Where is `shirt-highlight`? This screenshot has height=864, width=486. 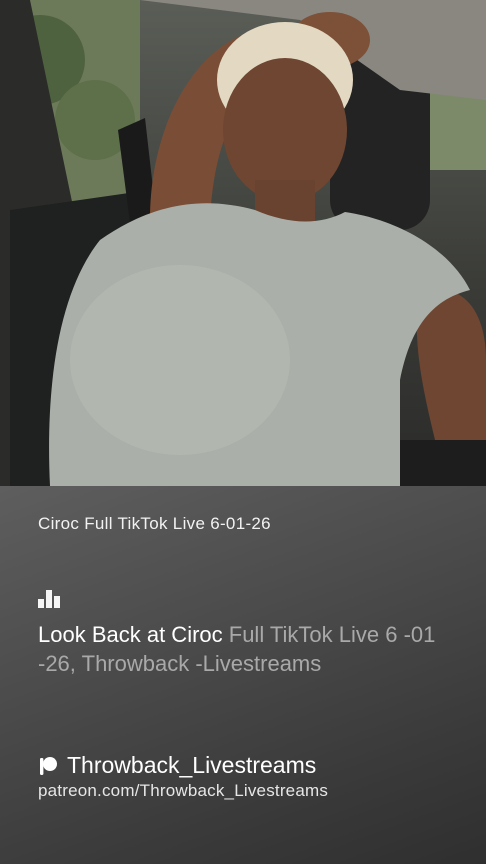
shirt-highlight is located at coordinates (180, 360).